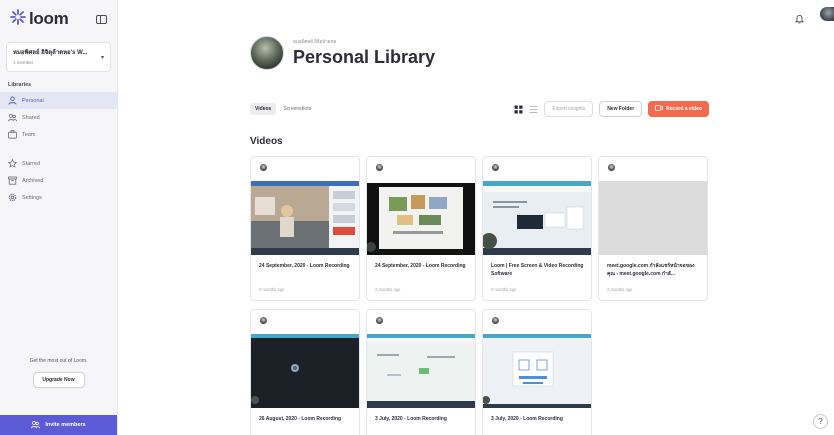 Image resolution: width=834 pixels, height=435 pixels. I want to click on video-title: 26 August, 2020 - Loom Recording, so click(300, 419).